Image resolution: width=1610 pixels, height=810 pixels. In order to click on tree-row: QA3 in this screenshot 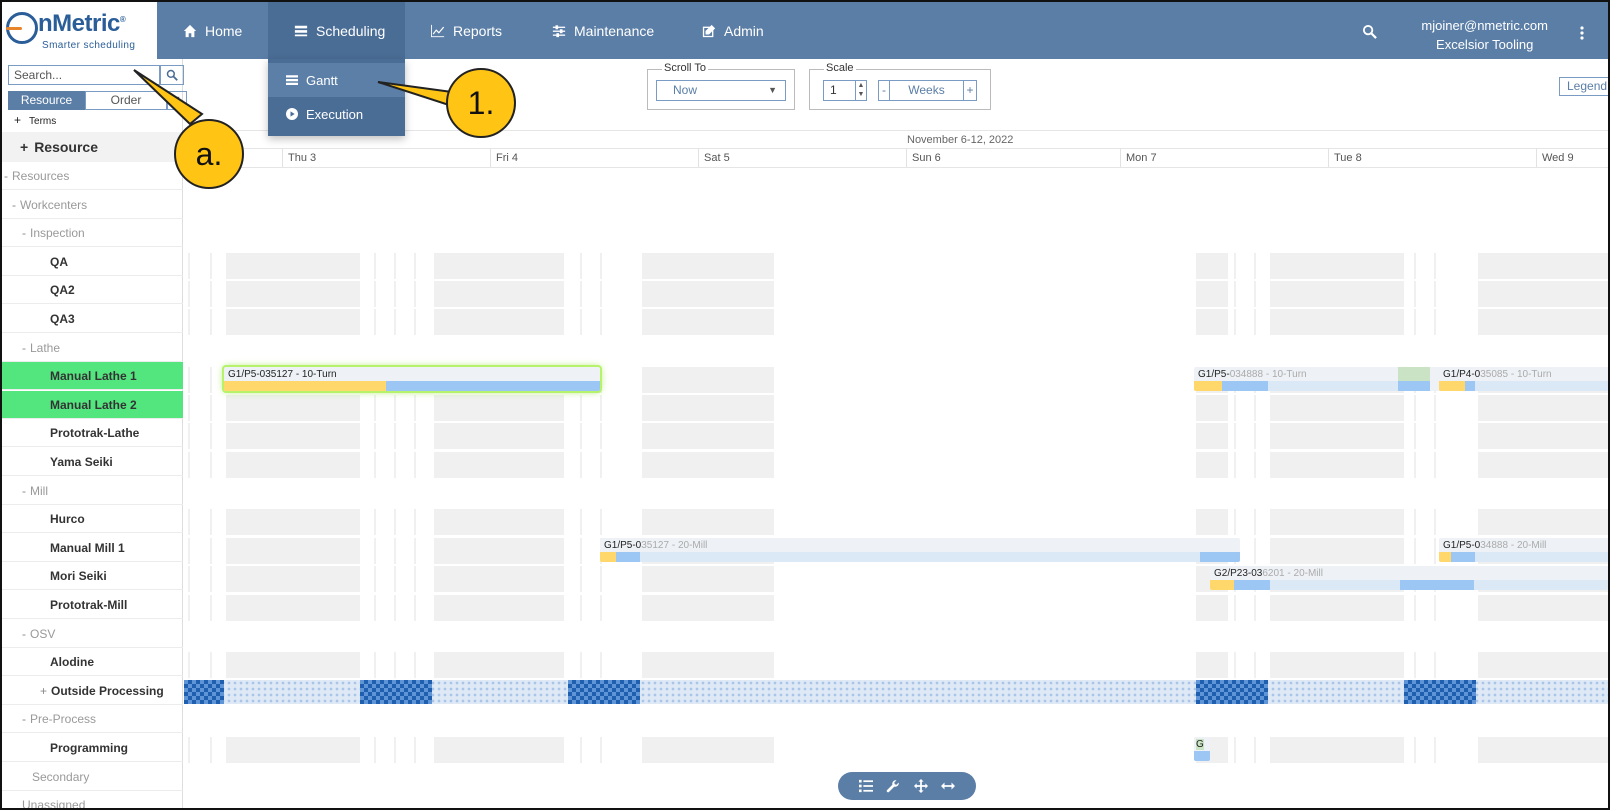, I will do `click(92, 319)`.